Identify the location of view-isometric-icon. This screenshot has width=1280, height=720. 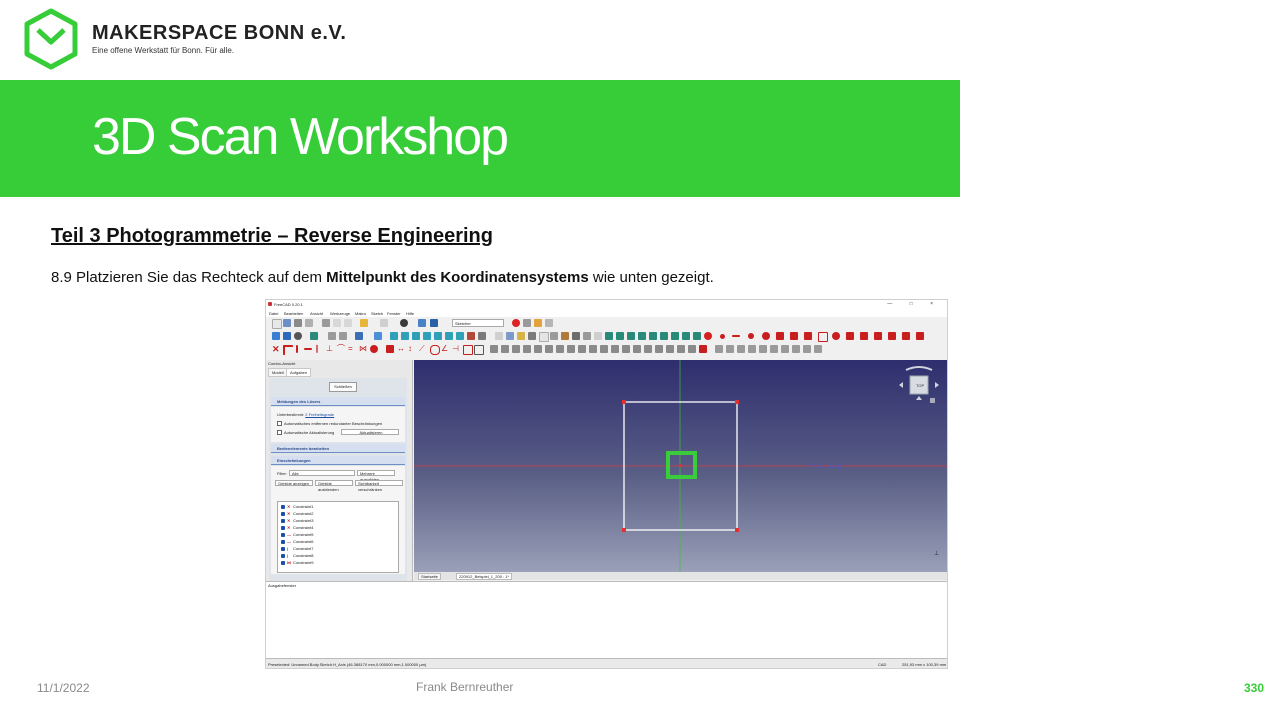
(394, 336).